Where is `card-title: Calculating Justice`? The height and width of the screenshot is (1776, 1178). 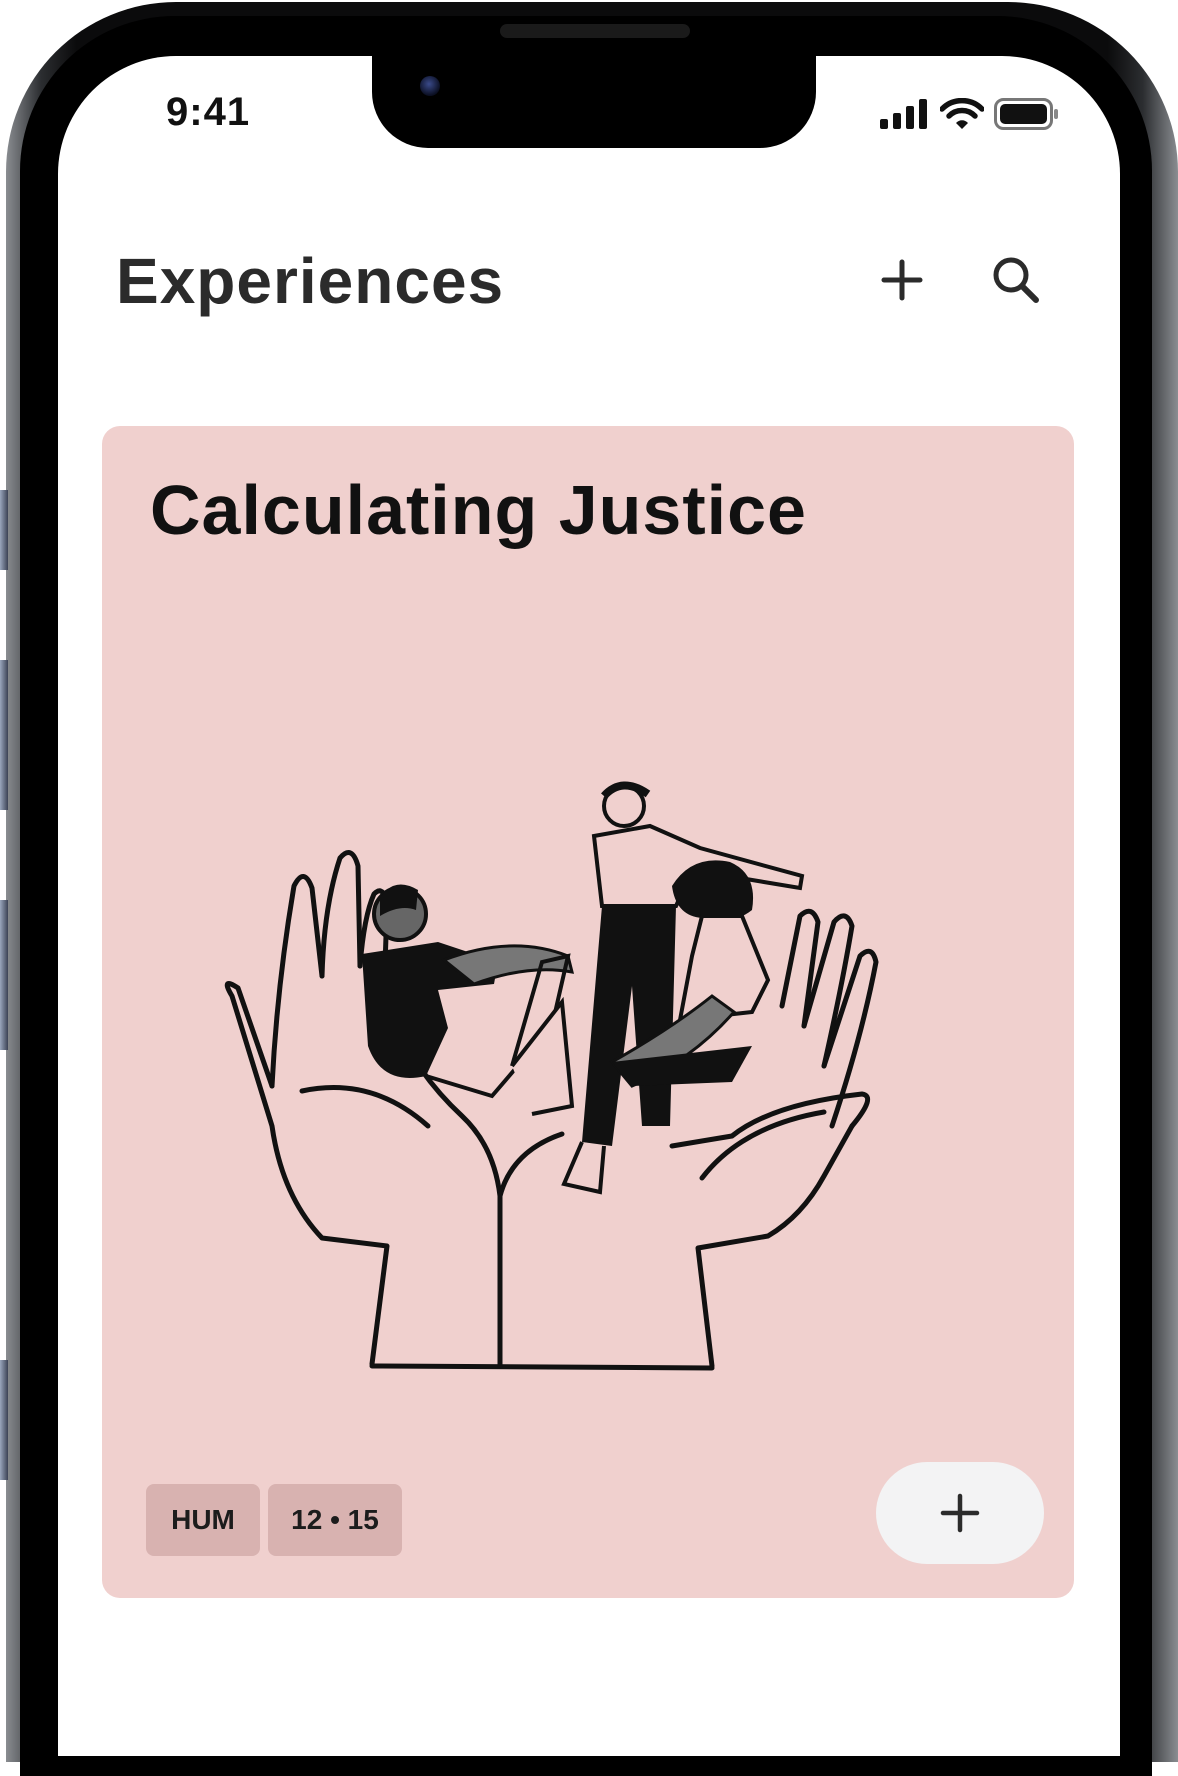 card-title: Calculating Justice is located at coordinates (478, 510).